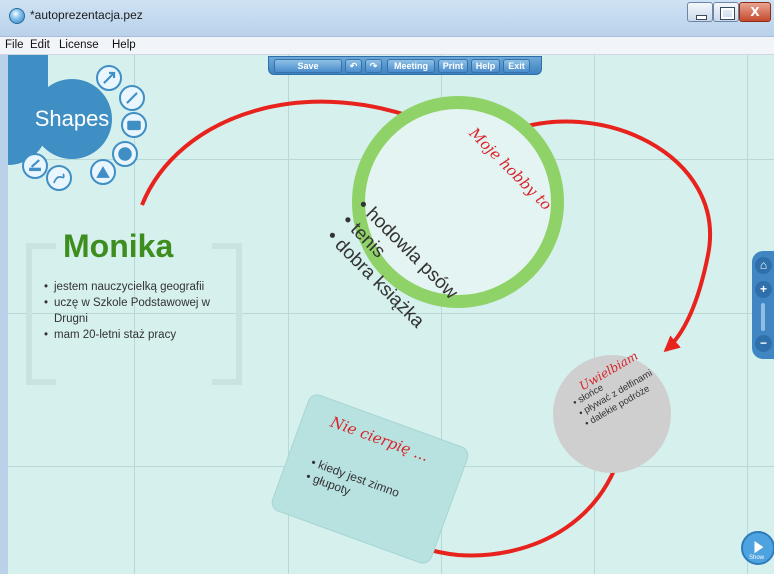 The image size is (774, 574). I want to click on triangle-tool-button, so click(103, 172).